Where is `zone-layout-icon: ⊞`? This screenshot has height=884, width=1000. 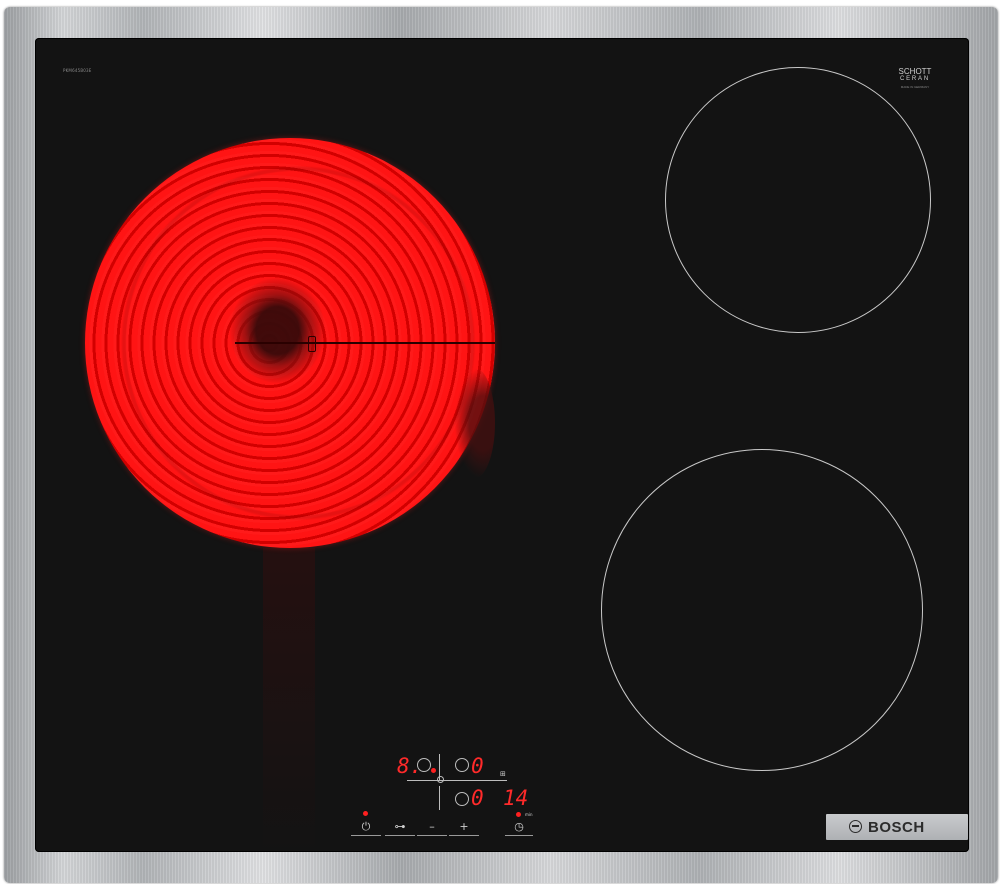 zone-layout-icon: ⊞ is located at coordinates (503, 774).